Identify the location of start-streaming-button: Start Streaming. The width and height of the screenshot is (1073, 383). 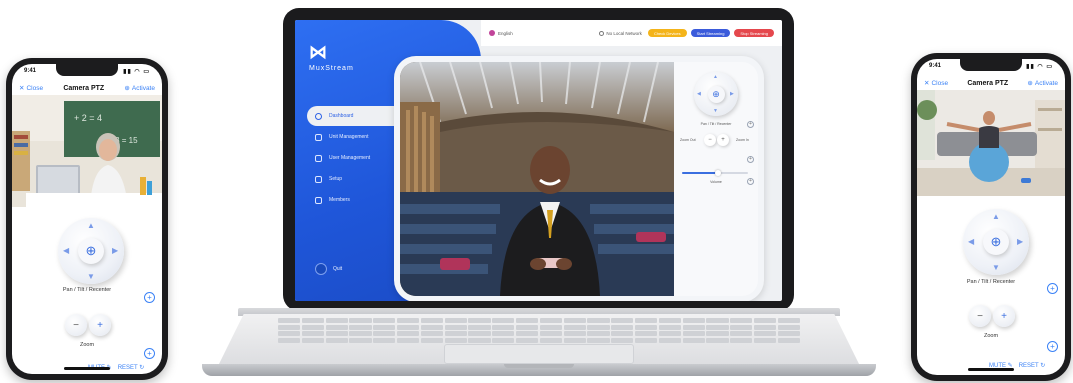
(710, 33).